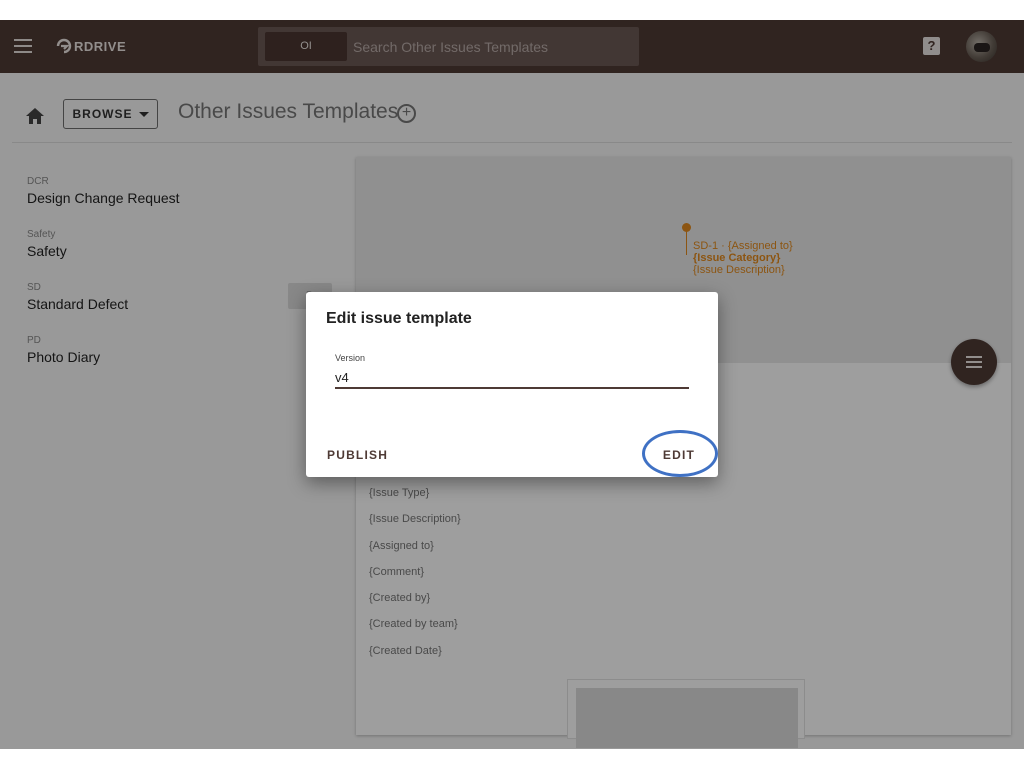 The width and height of the screenshot is (1024, 768). What do you see at coordinates (357, 455) in the screenshot?
I see `publish-button: PUBLISH` at bounding box center [357, 455].